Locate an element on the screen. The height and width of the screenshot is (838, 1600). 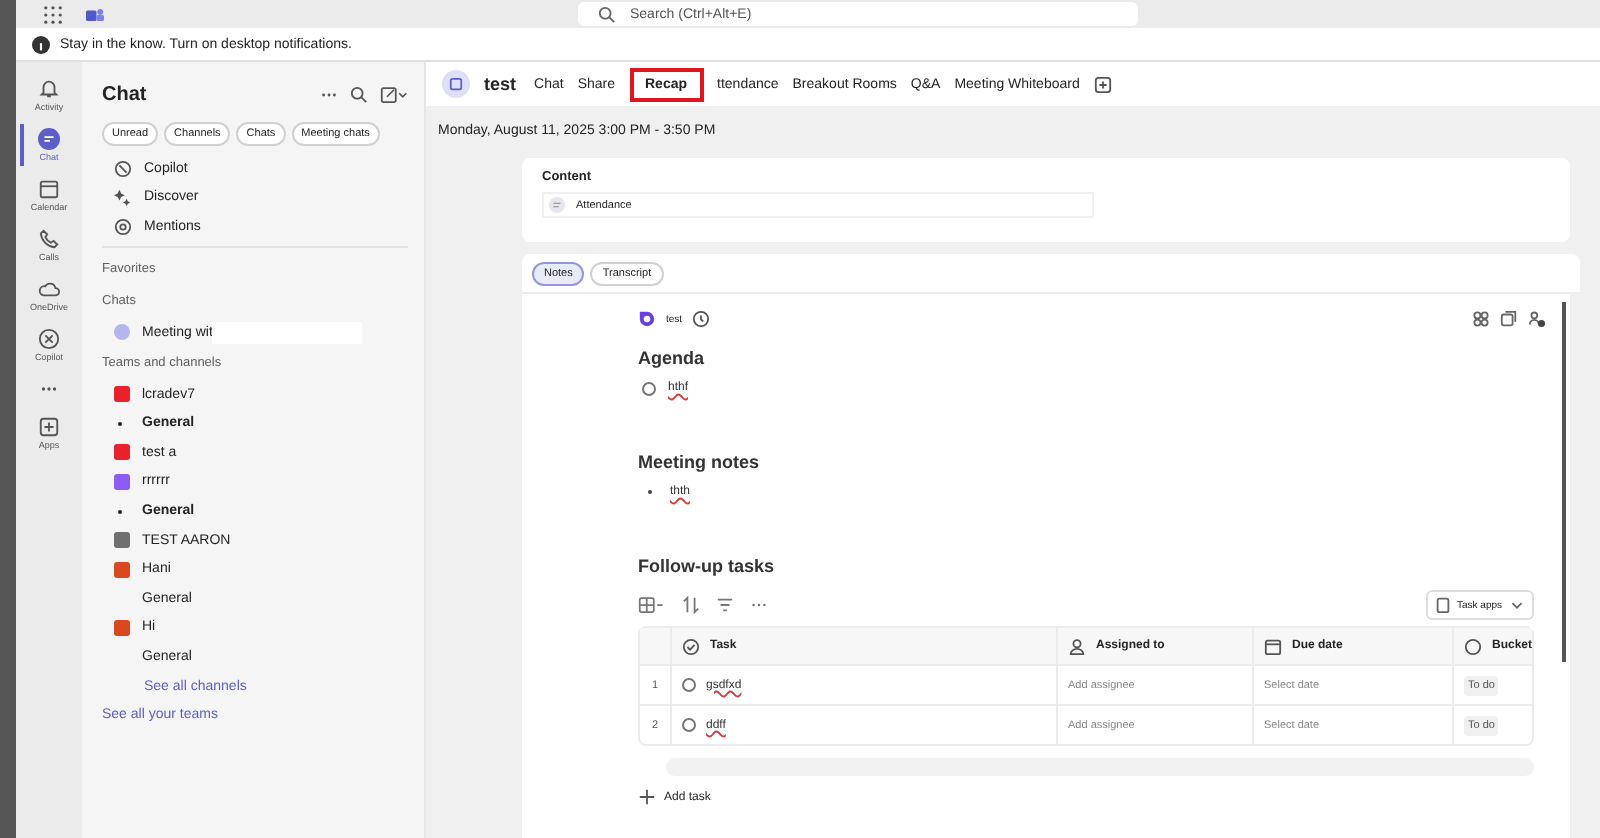
at-sign-icon is located at coordinates (123, 226).